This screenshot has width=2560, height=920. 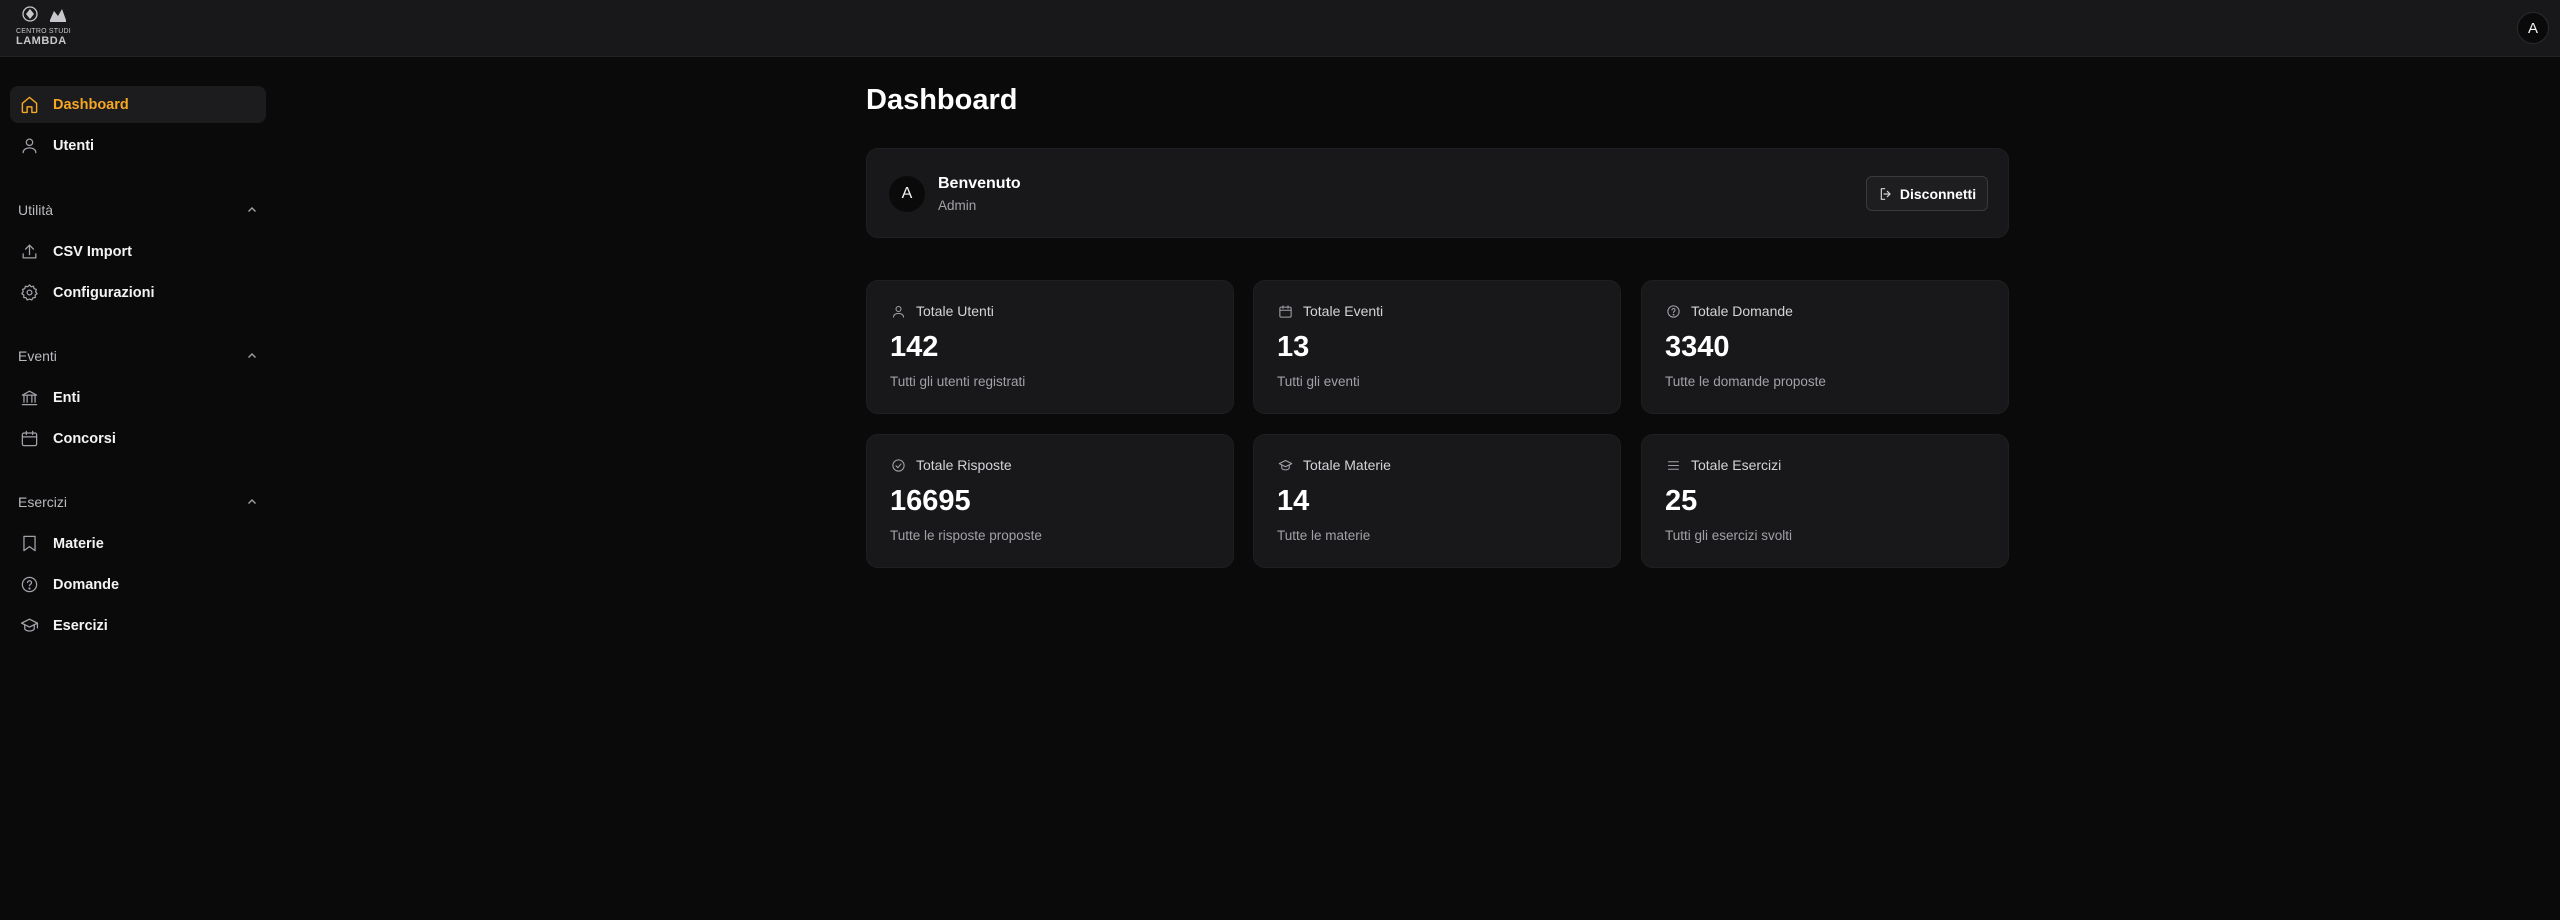 I want to click on check-circle-icon, so click(x=898, y=465).